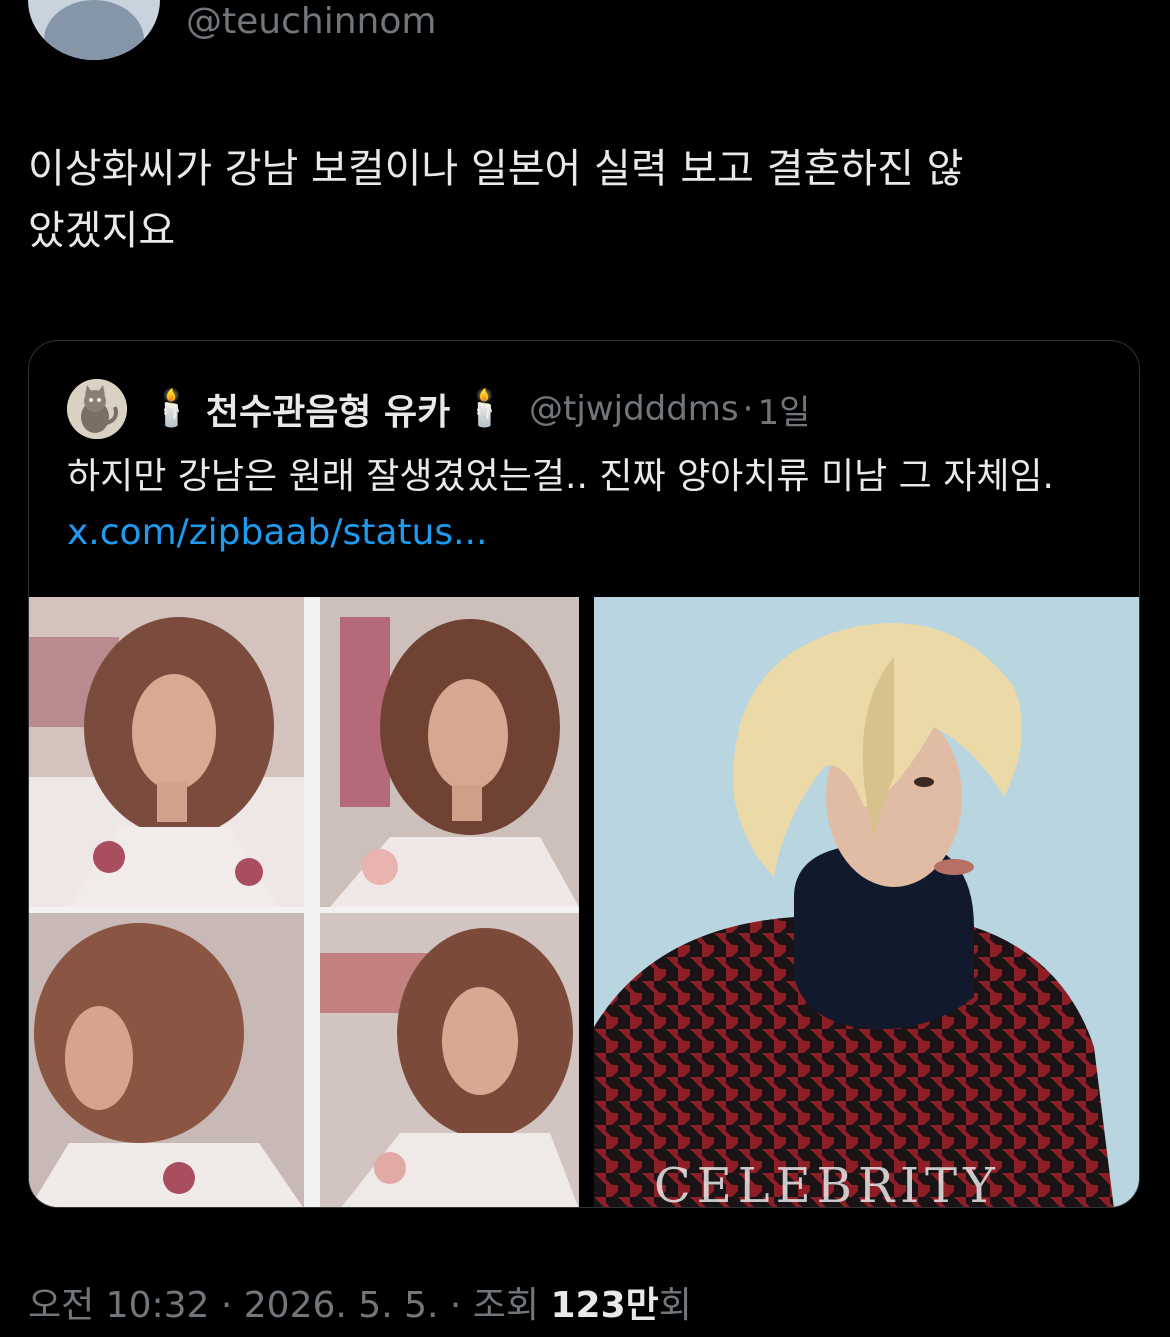  What do you see at coordinates (118, 1305) in the screenshot?
I see `tweet-time: 오전 10:32` at bounding box center [118, 1305].